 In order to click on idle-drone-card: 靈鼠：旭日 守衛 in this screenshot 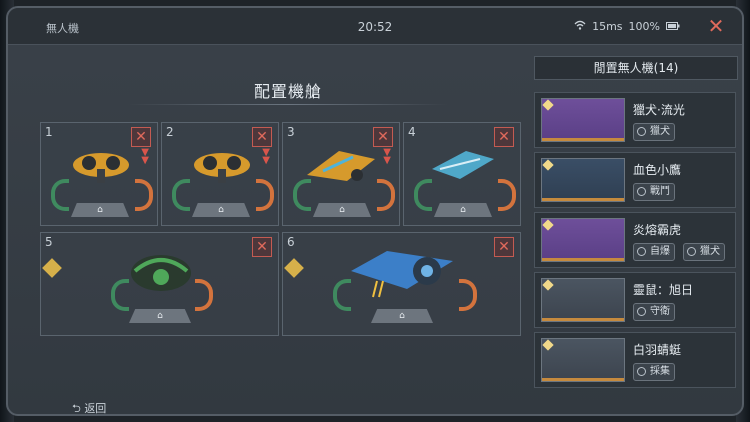, I will do `click(635, 300)`.